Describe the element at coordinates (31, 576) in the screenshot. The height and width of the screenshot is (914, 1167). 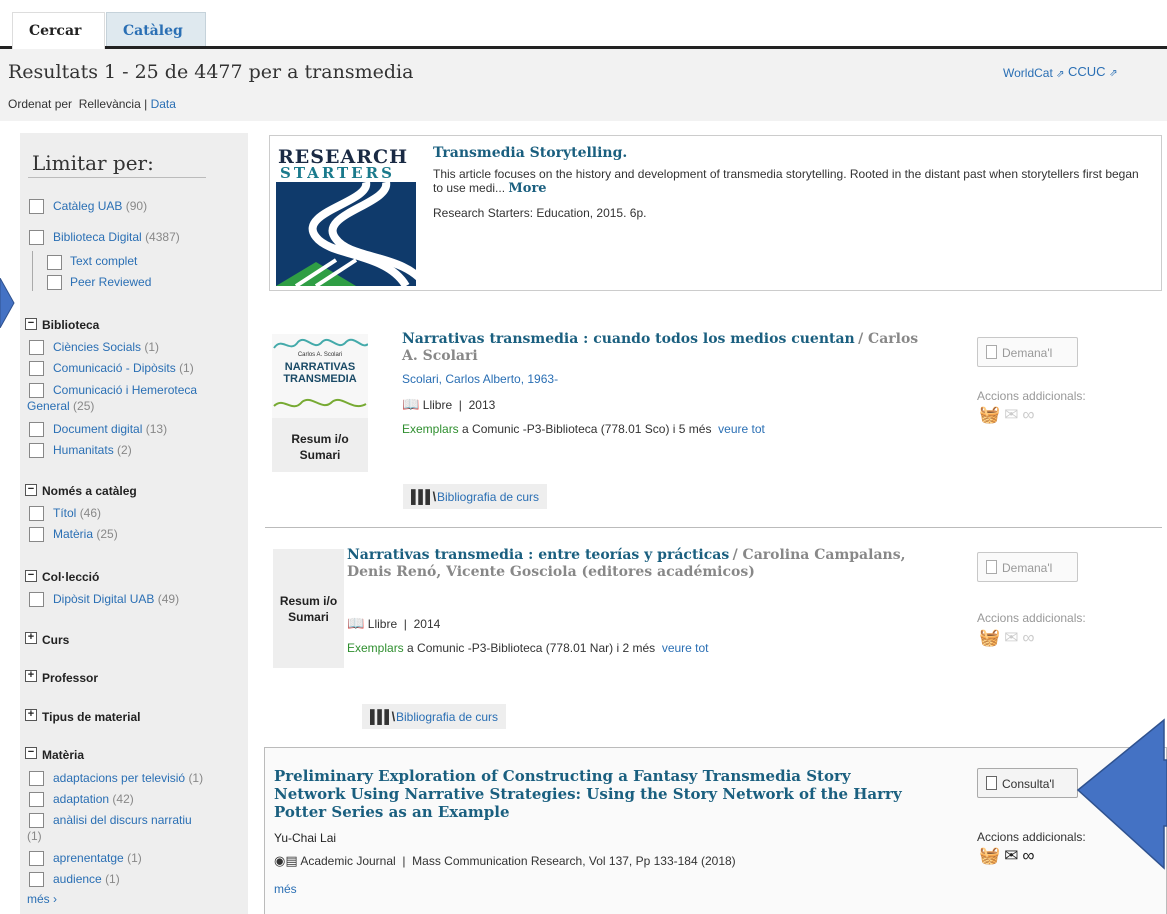
I see `collapse-colleccio-icon: −` at that location.